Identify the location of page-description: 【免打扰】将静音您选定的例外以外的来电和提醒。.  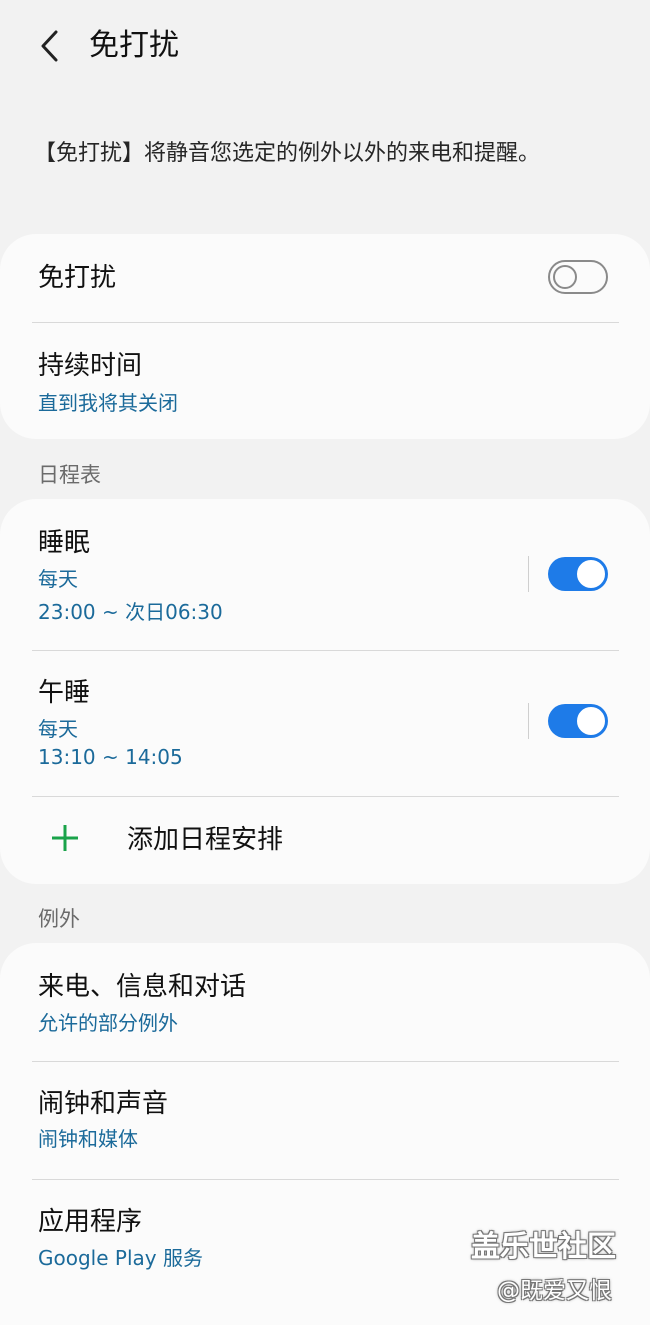
(287, 153).